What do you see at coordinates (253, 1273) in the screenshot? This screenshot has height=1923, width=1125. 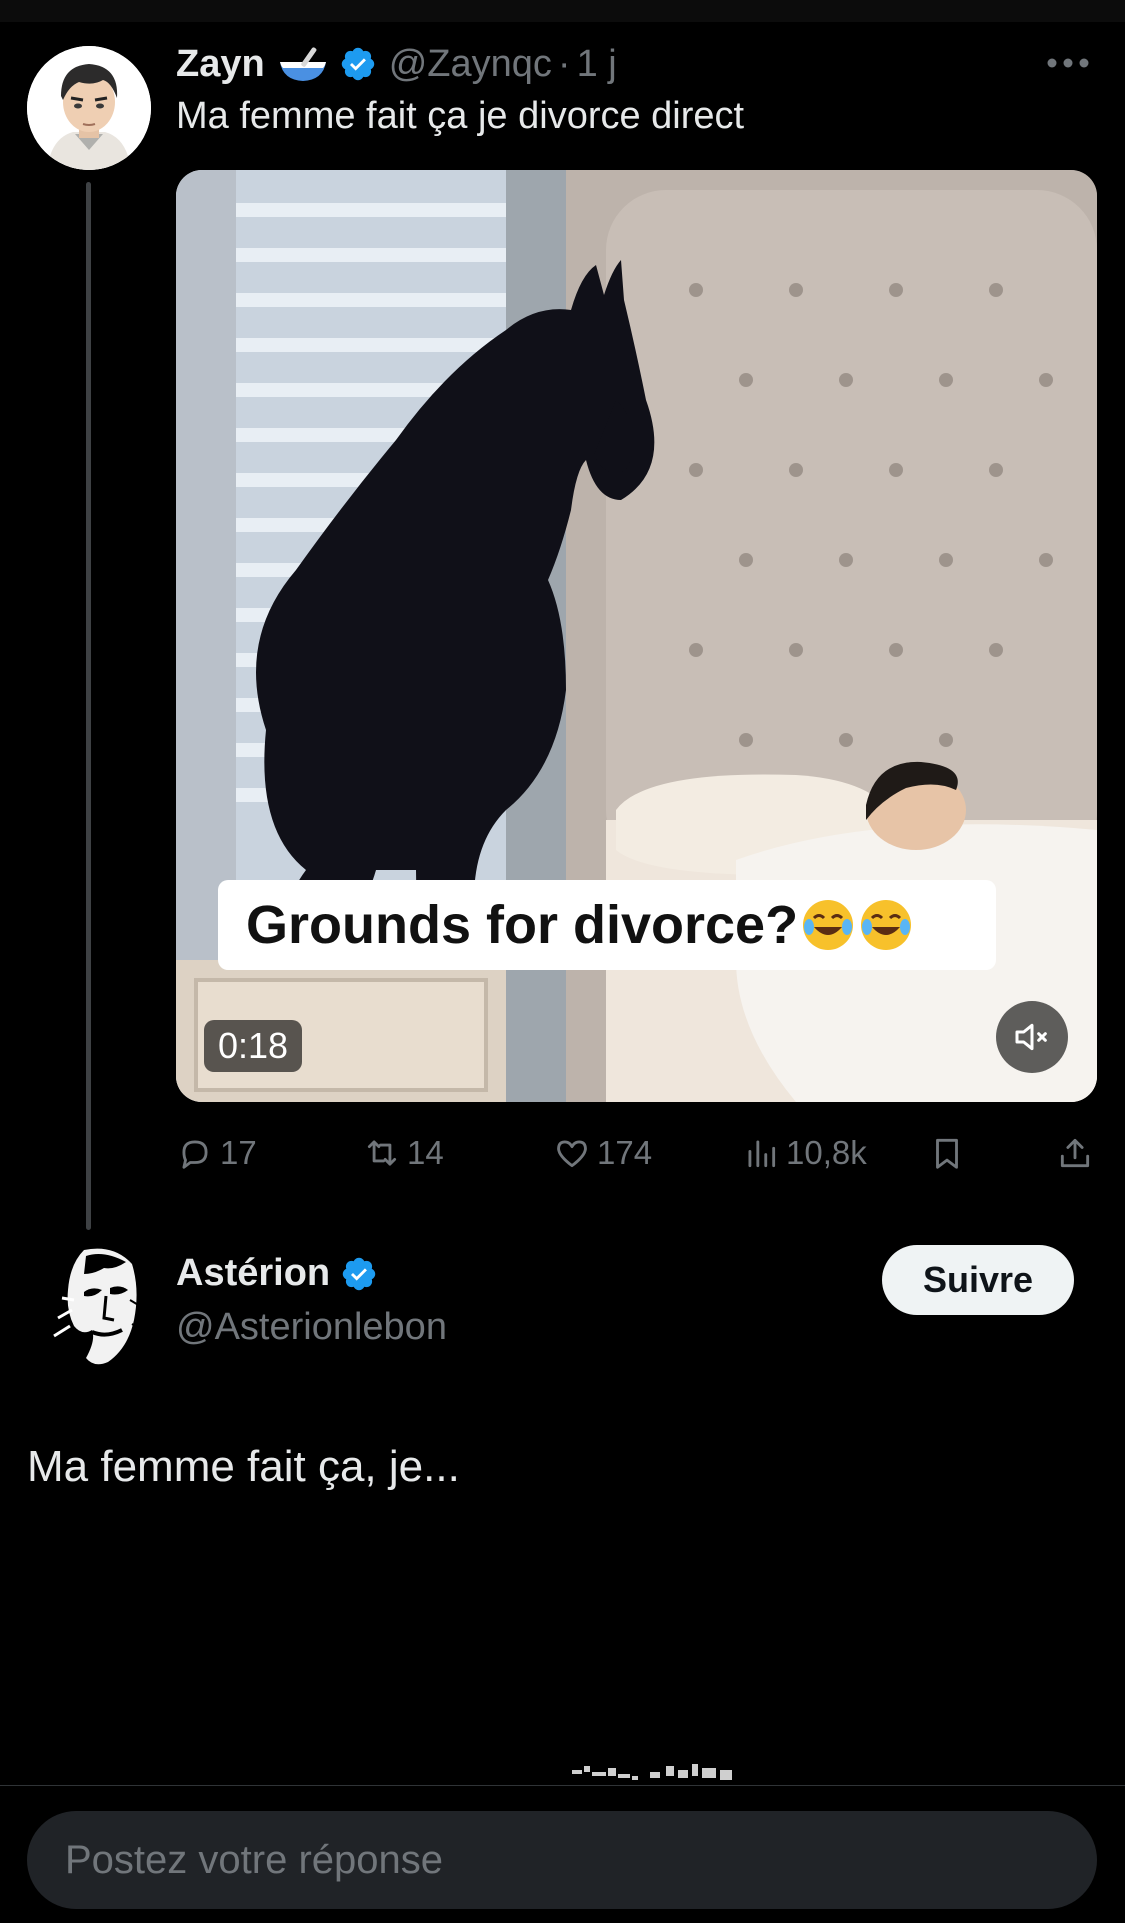 I see `reply-author-name: Astérion` at bounding box center [253, 1273].